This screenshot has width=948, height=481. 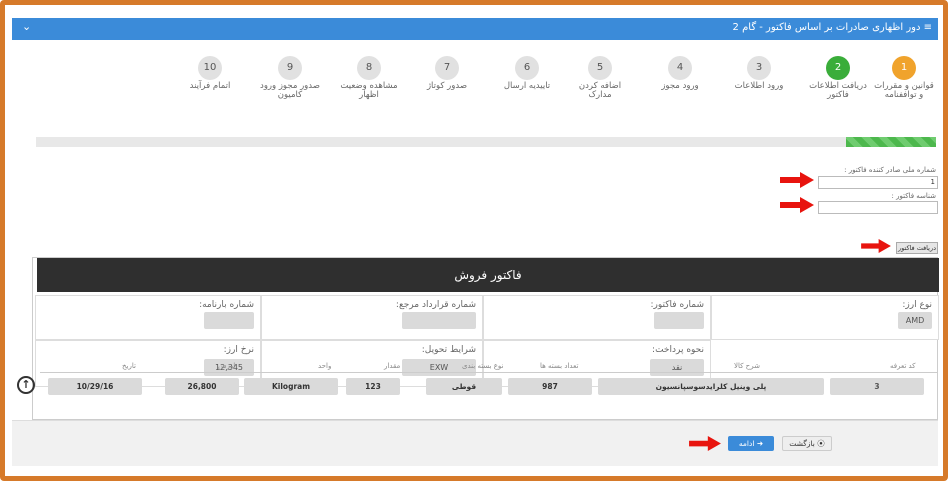 I want to click on step-label: مشاهده وضعیت اظهار, so click(x=369, y=90).